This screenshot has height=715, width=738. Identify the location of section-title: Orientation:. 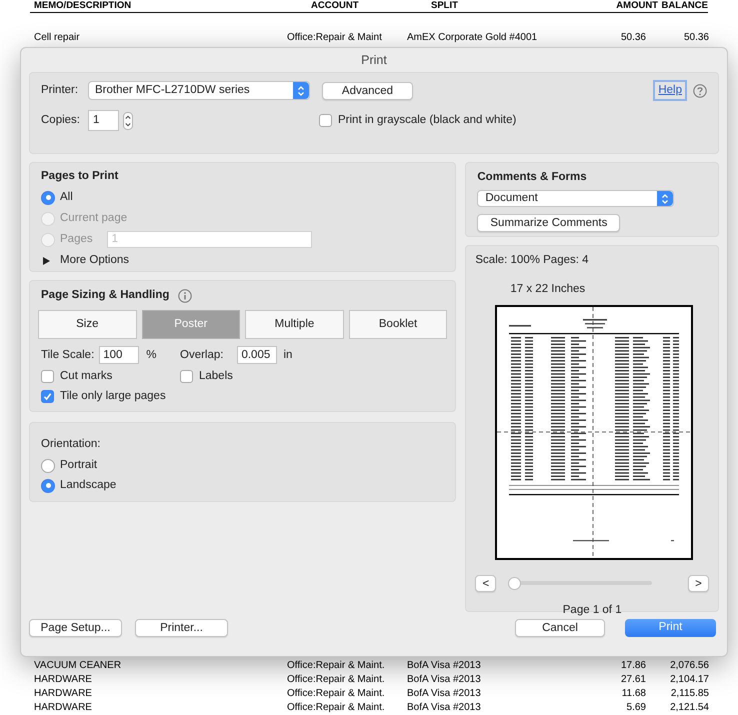
(71, 444).